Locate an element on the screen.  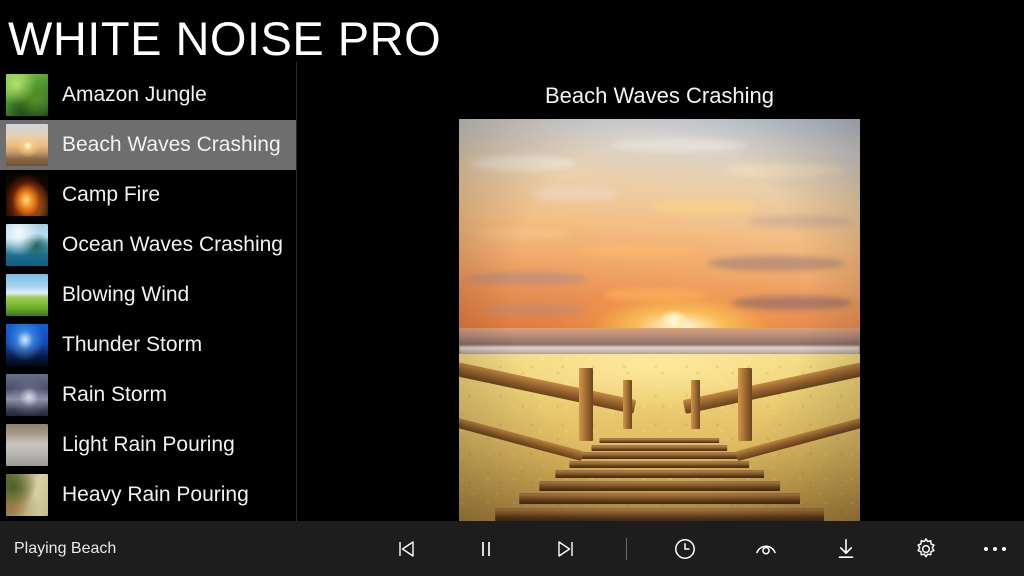
sidebar-item-label: Light Rain Pouring is located at coordinates (148, 444).